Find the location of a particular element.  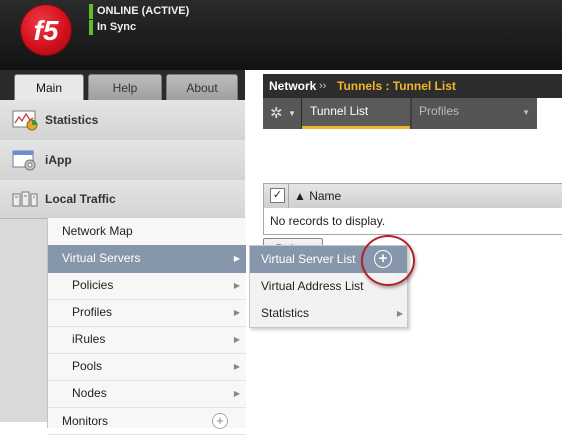

name-column-header: ▲ Name is located at coordinates (317, 196).